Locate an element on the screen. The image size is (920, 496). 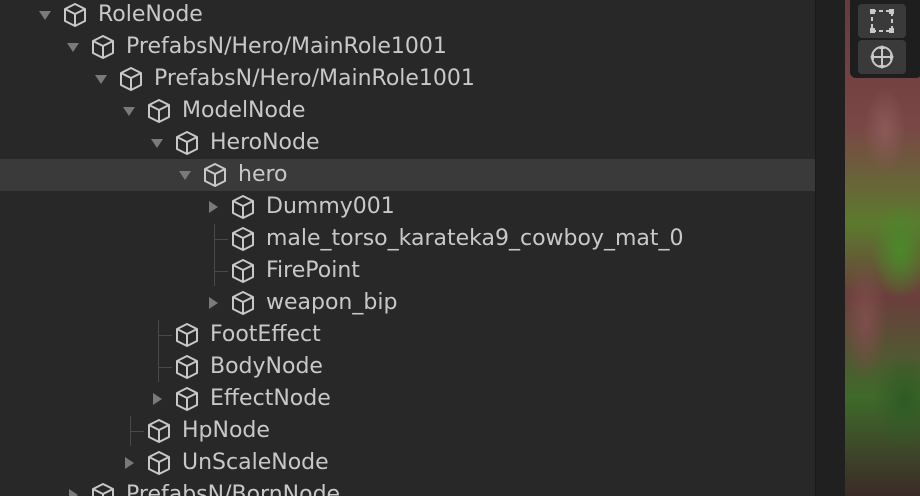
hierarchy-row-label: HeroNode is located at coordinates (265, 142).